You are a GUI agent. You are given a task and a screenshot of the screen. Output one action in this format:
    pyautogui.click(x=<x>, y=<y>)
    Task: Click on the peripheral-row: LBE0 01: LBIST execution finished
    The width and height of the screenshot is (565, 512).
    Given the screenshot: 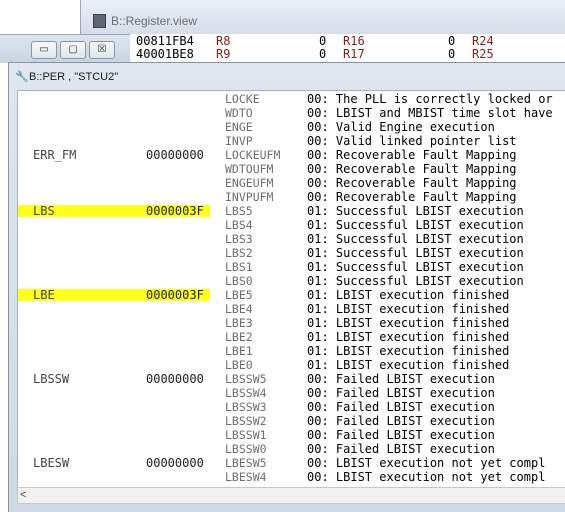 What is the action you would take?
    pyautogui.click(x=291, y=365)
    